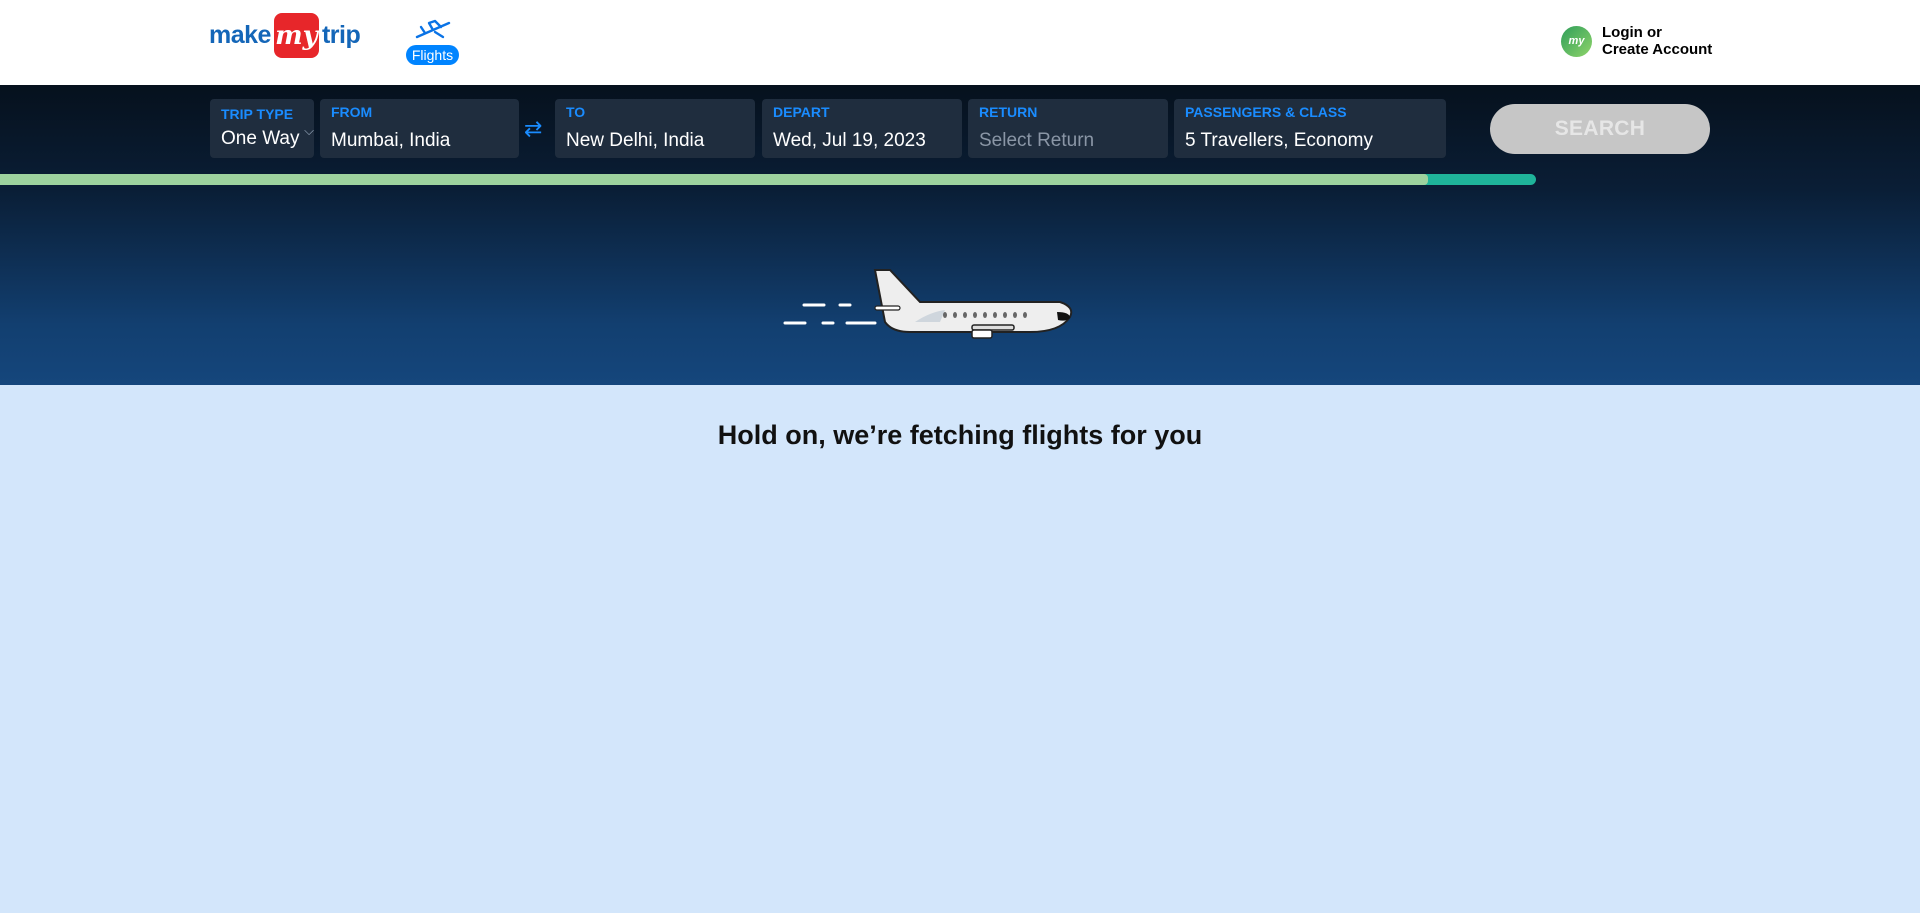 Image resolution: width=1920 pixels, height=913 pixels. Describe the element at coordinates (296, 35) in the screenshot. I see `logo-my: my` at that location.